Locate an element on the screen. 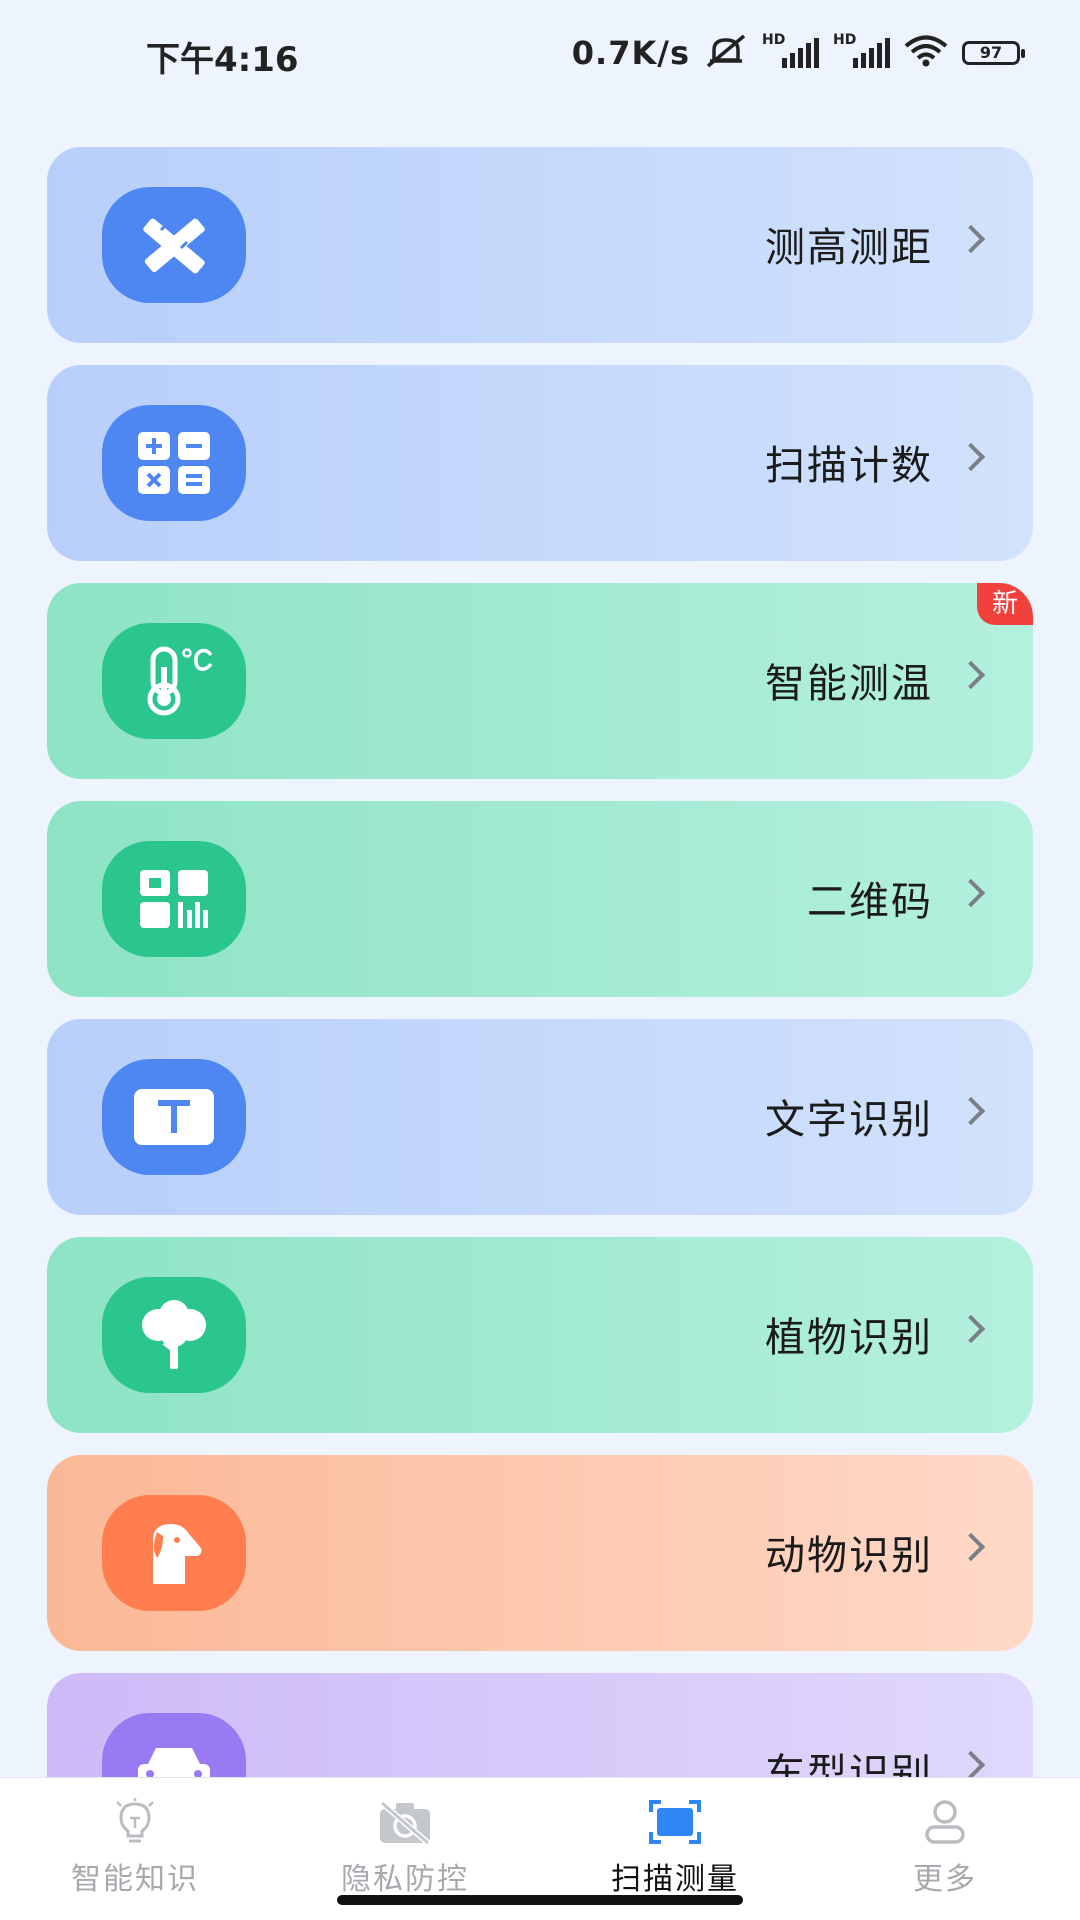 This screenshot has width=1080, height=1920. text-t-icon is located at coordinates (174, 1117).